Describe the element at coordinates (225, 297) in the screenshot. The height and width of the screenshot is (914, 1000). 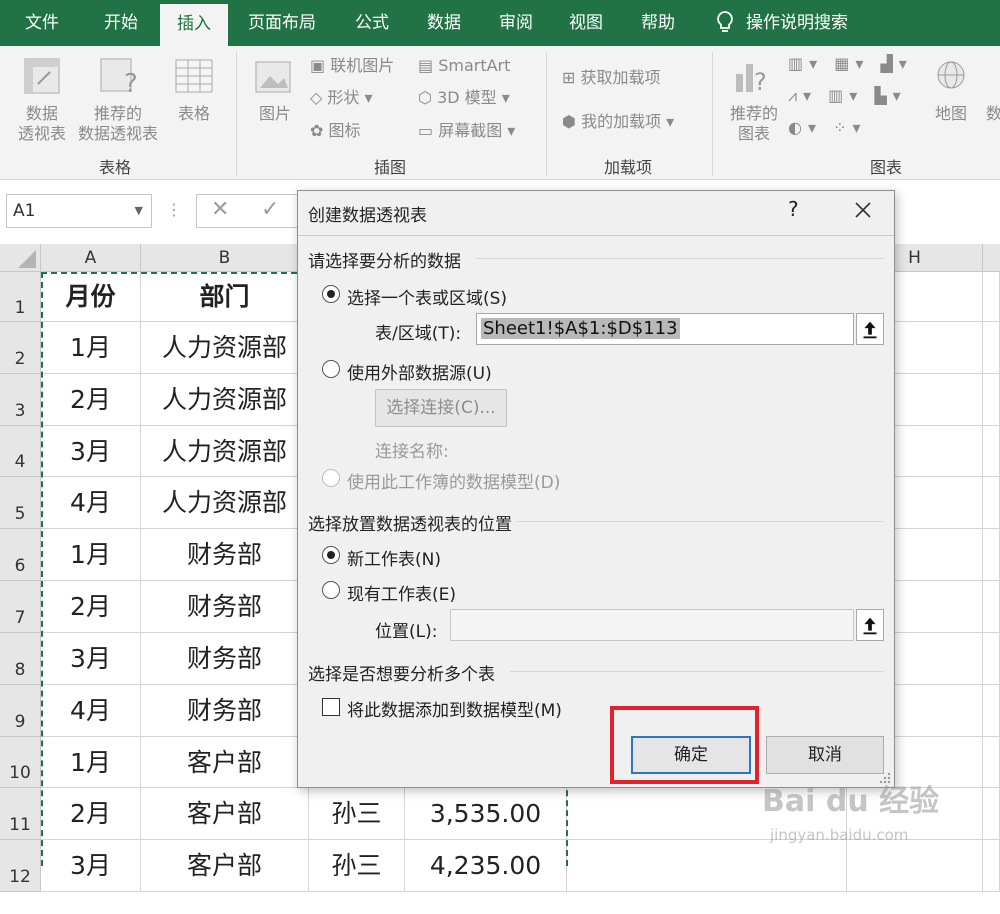
I see `cell-b1: 部门` at that location.